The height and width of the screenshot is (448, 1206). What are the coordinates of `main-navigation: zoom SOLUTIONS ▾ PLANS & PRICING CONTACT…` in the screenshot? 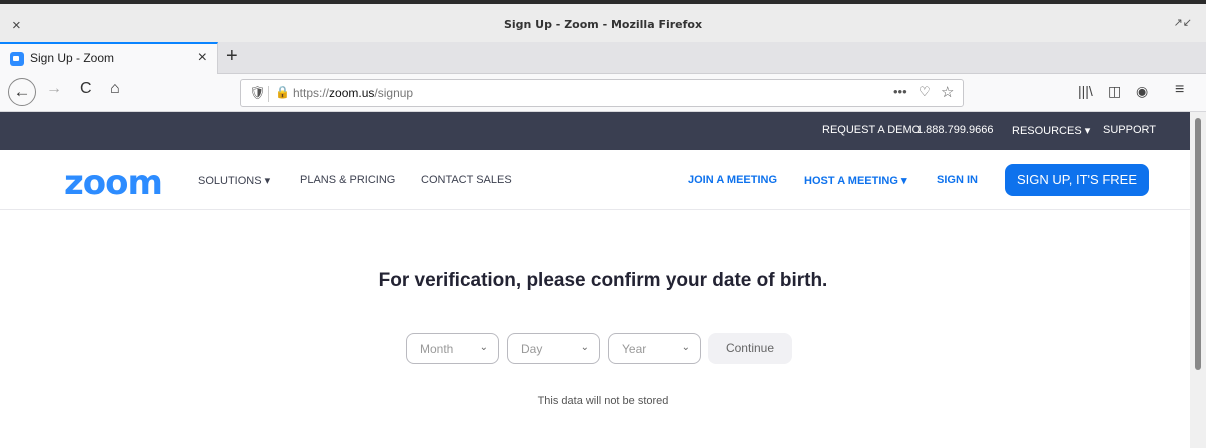 It's located at (595, 180).